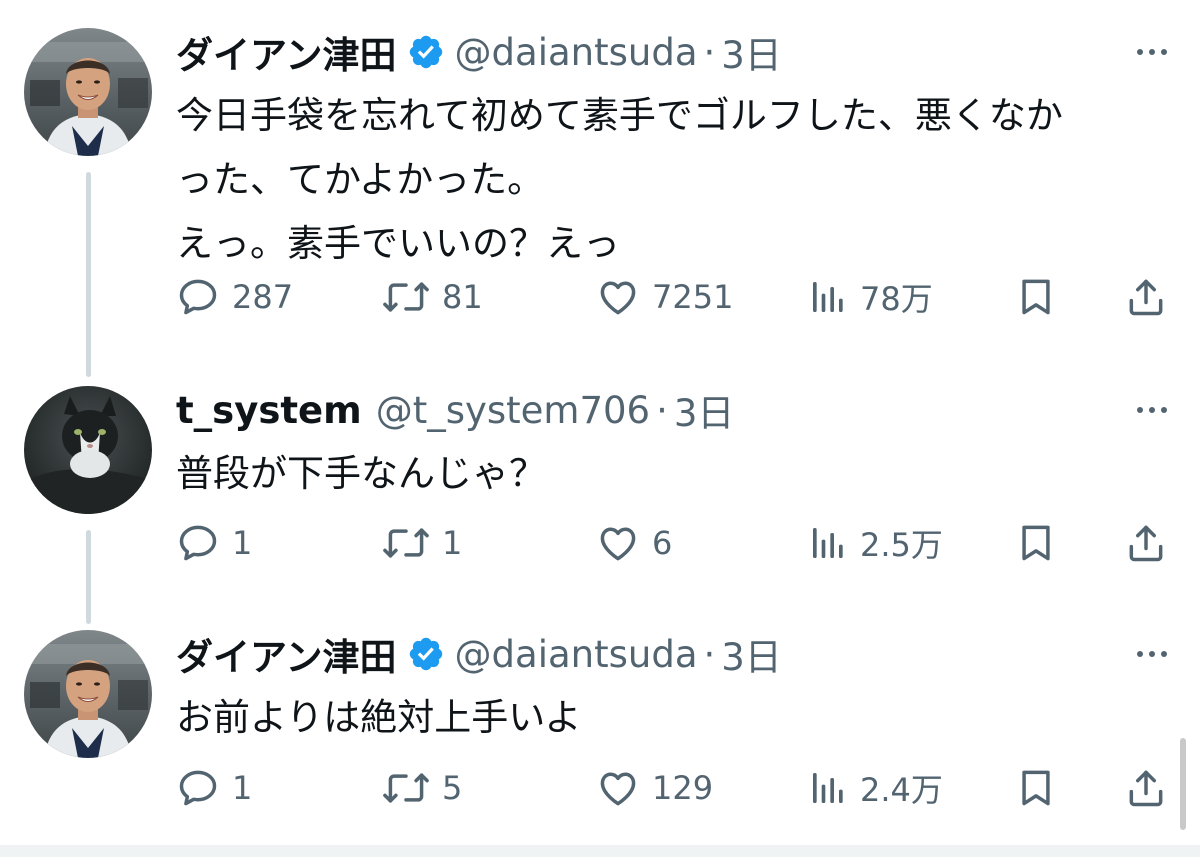 Image resolution: width=1200 pixels, height=857 pixels. Describe the element at coordinates (360, 179) in the screenshot. I see `tweet-text-line: った、てかよかった。` at that location.